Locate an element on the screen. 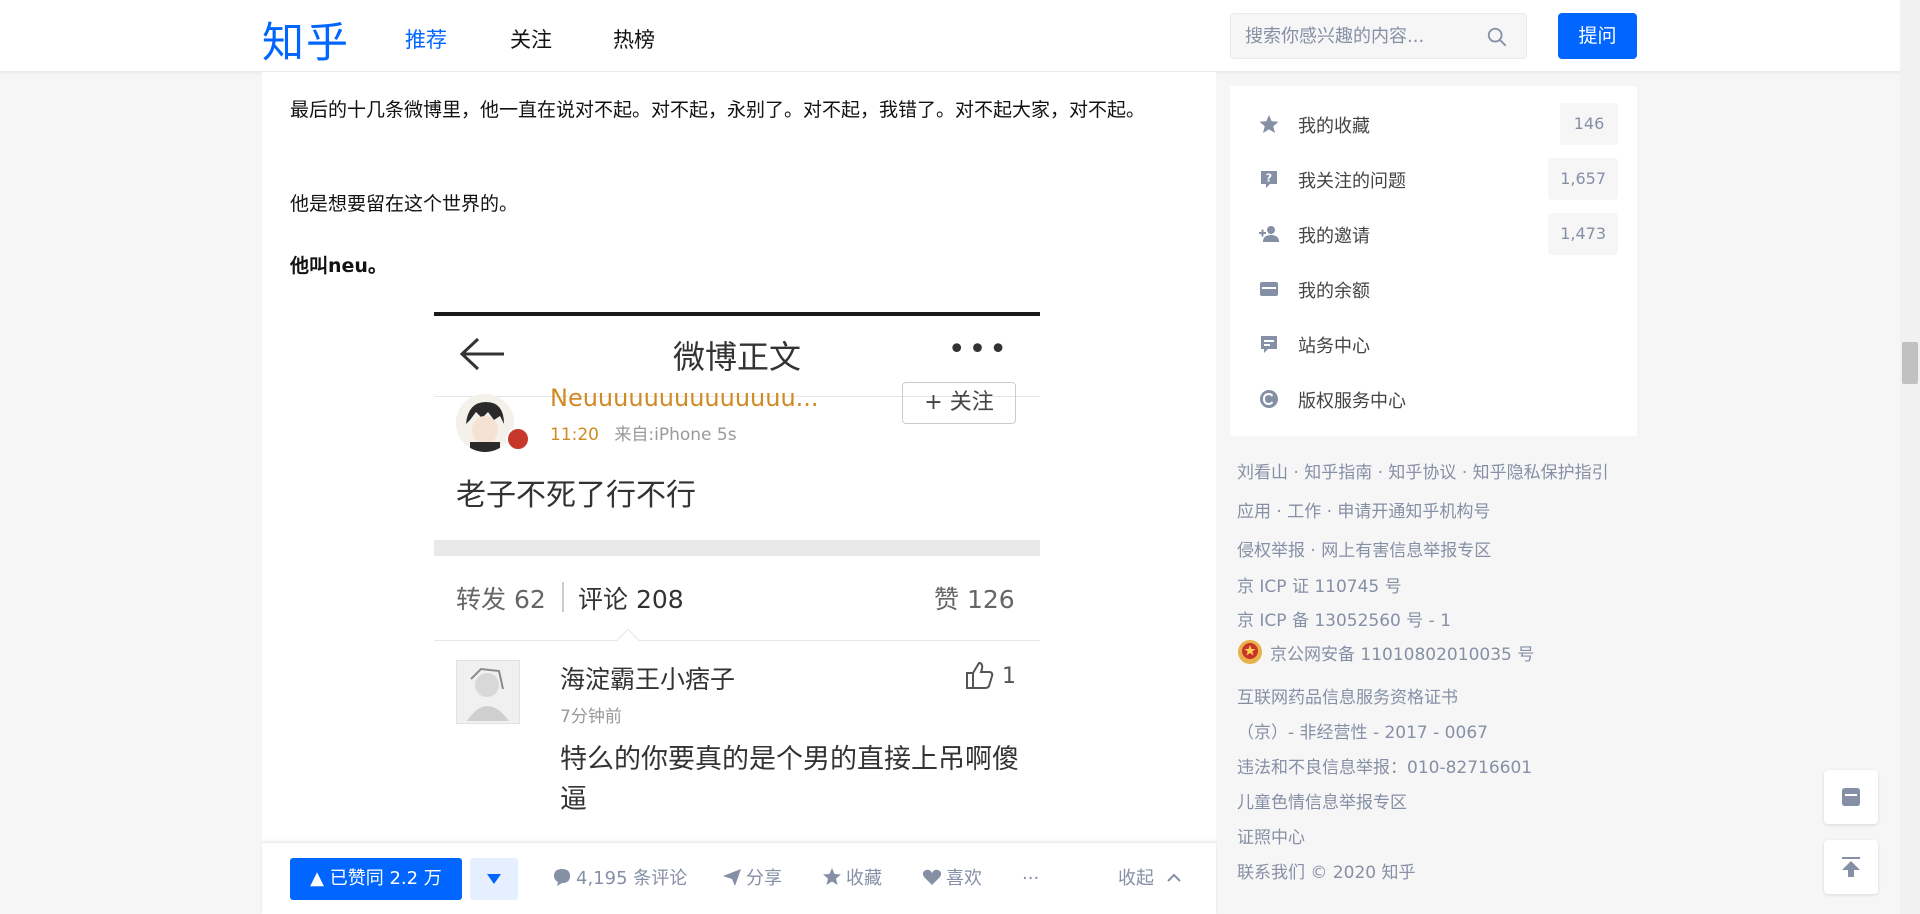  inbox-icon is located at coordinates (1851, 797).